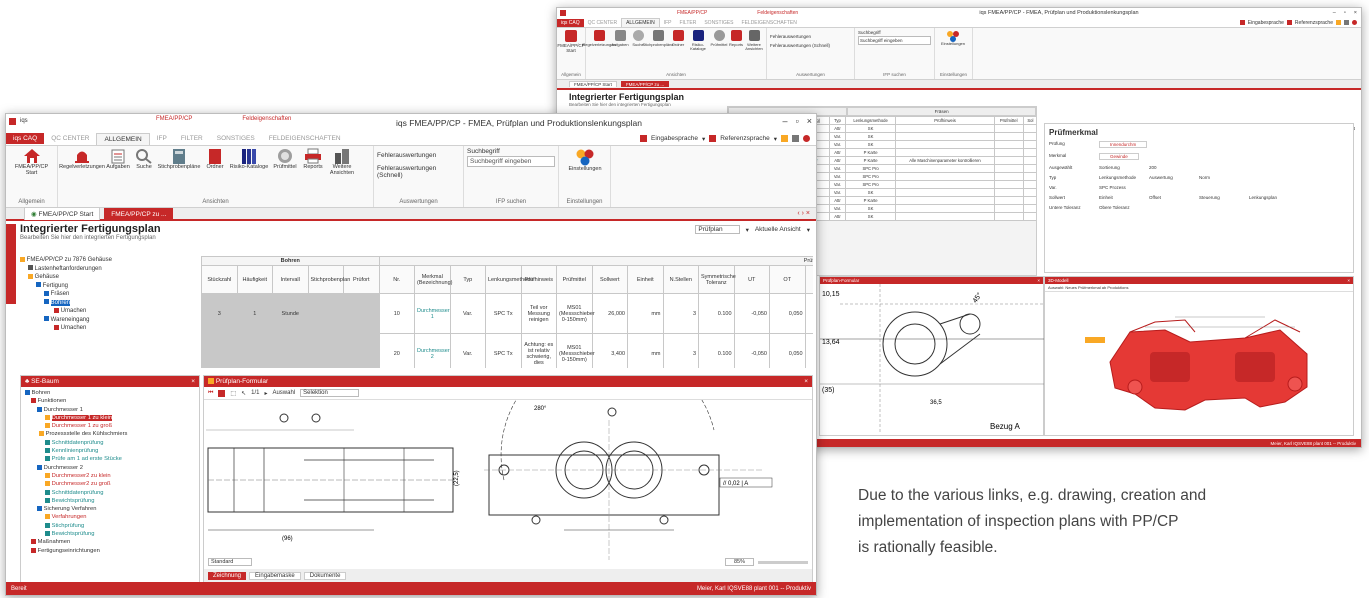  What do you see at coordinates (110, 501) in the screenshot?
I see `se-tree-item: Bewichtsprüfung` at bounding box center [110, 501].